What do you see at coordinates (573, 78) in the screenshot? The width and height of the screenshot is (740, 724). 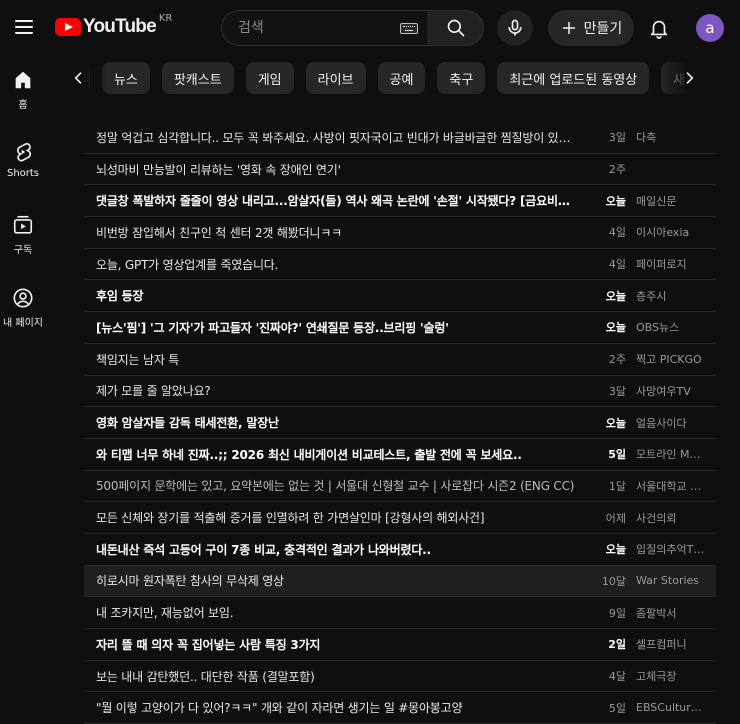 I see `filter-chip: 최근에 업로드된 동영상` at bounding box center [573, 78].